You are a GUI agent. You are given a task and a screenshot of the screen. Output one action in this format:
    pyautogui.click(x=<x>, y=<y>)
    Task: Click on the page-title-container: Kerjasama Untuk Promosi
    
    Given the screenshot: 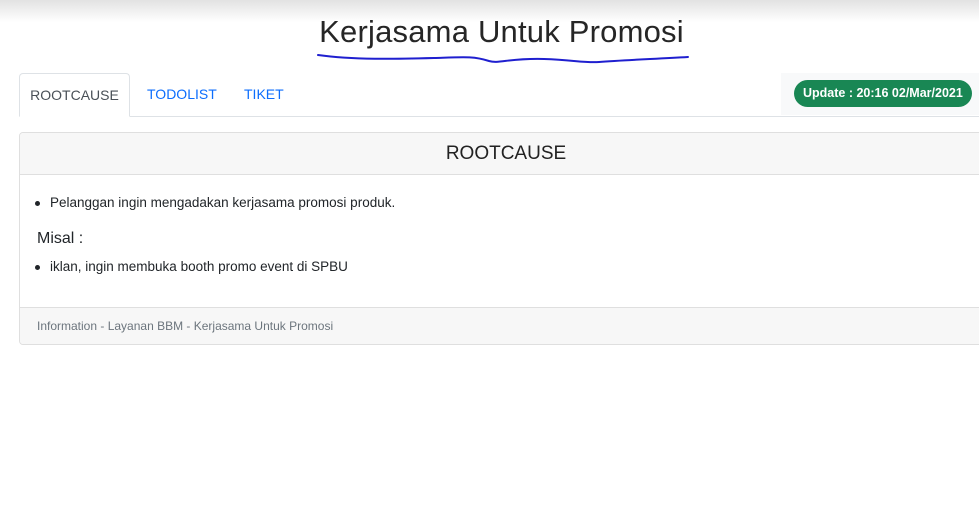 What is the action you would take?
    pyautogui.click(x=489, y=32)
    